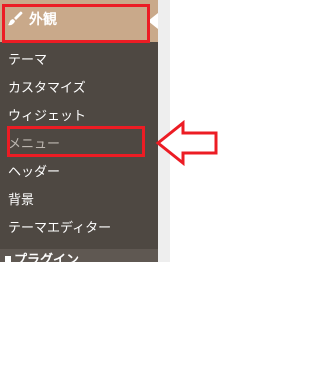  I want to click on submenu-item-themes: テーマ, so click(79, 61).